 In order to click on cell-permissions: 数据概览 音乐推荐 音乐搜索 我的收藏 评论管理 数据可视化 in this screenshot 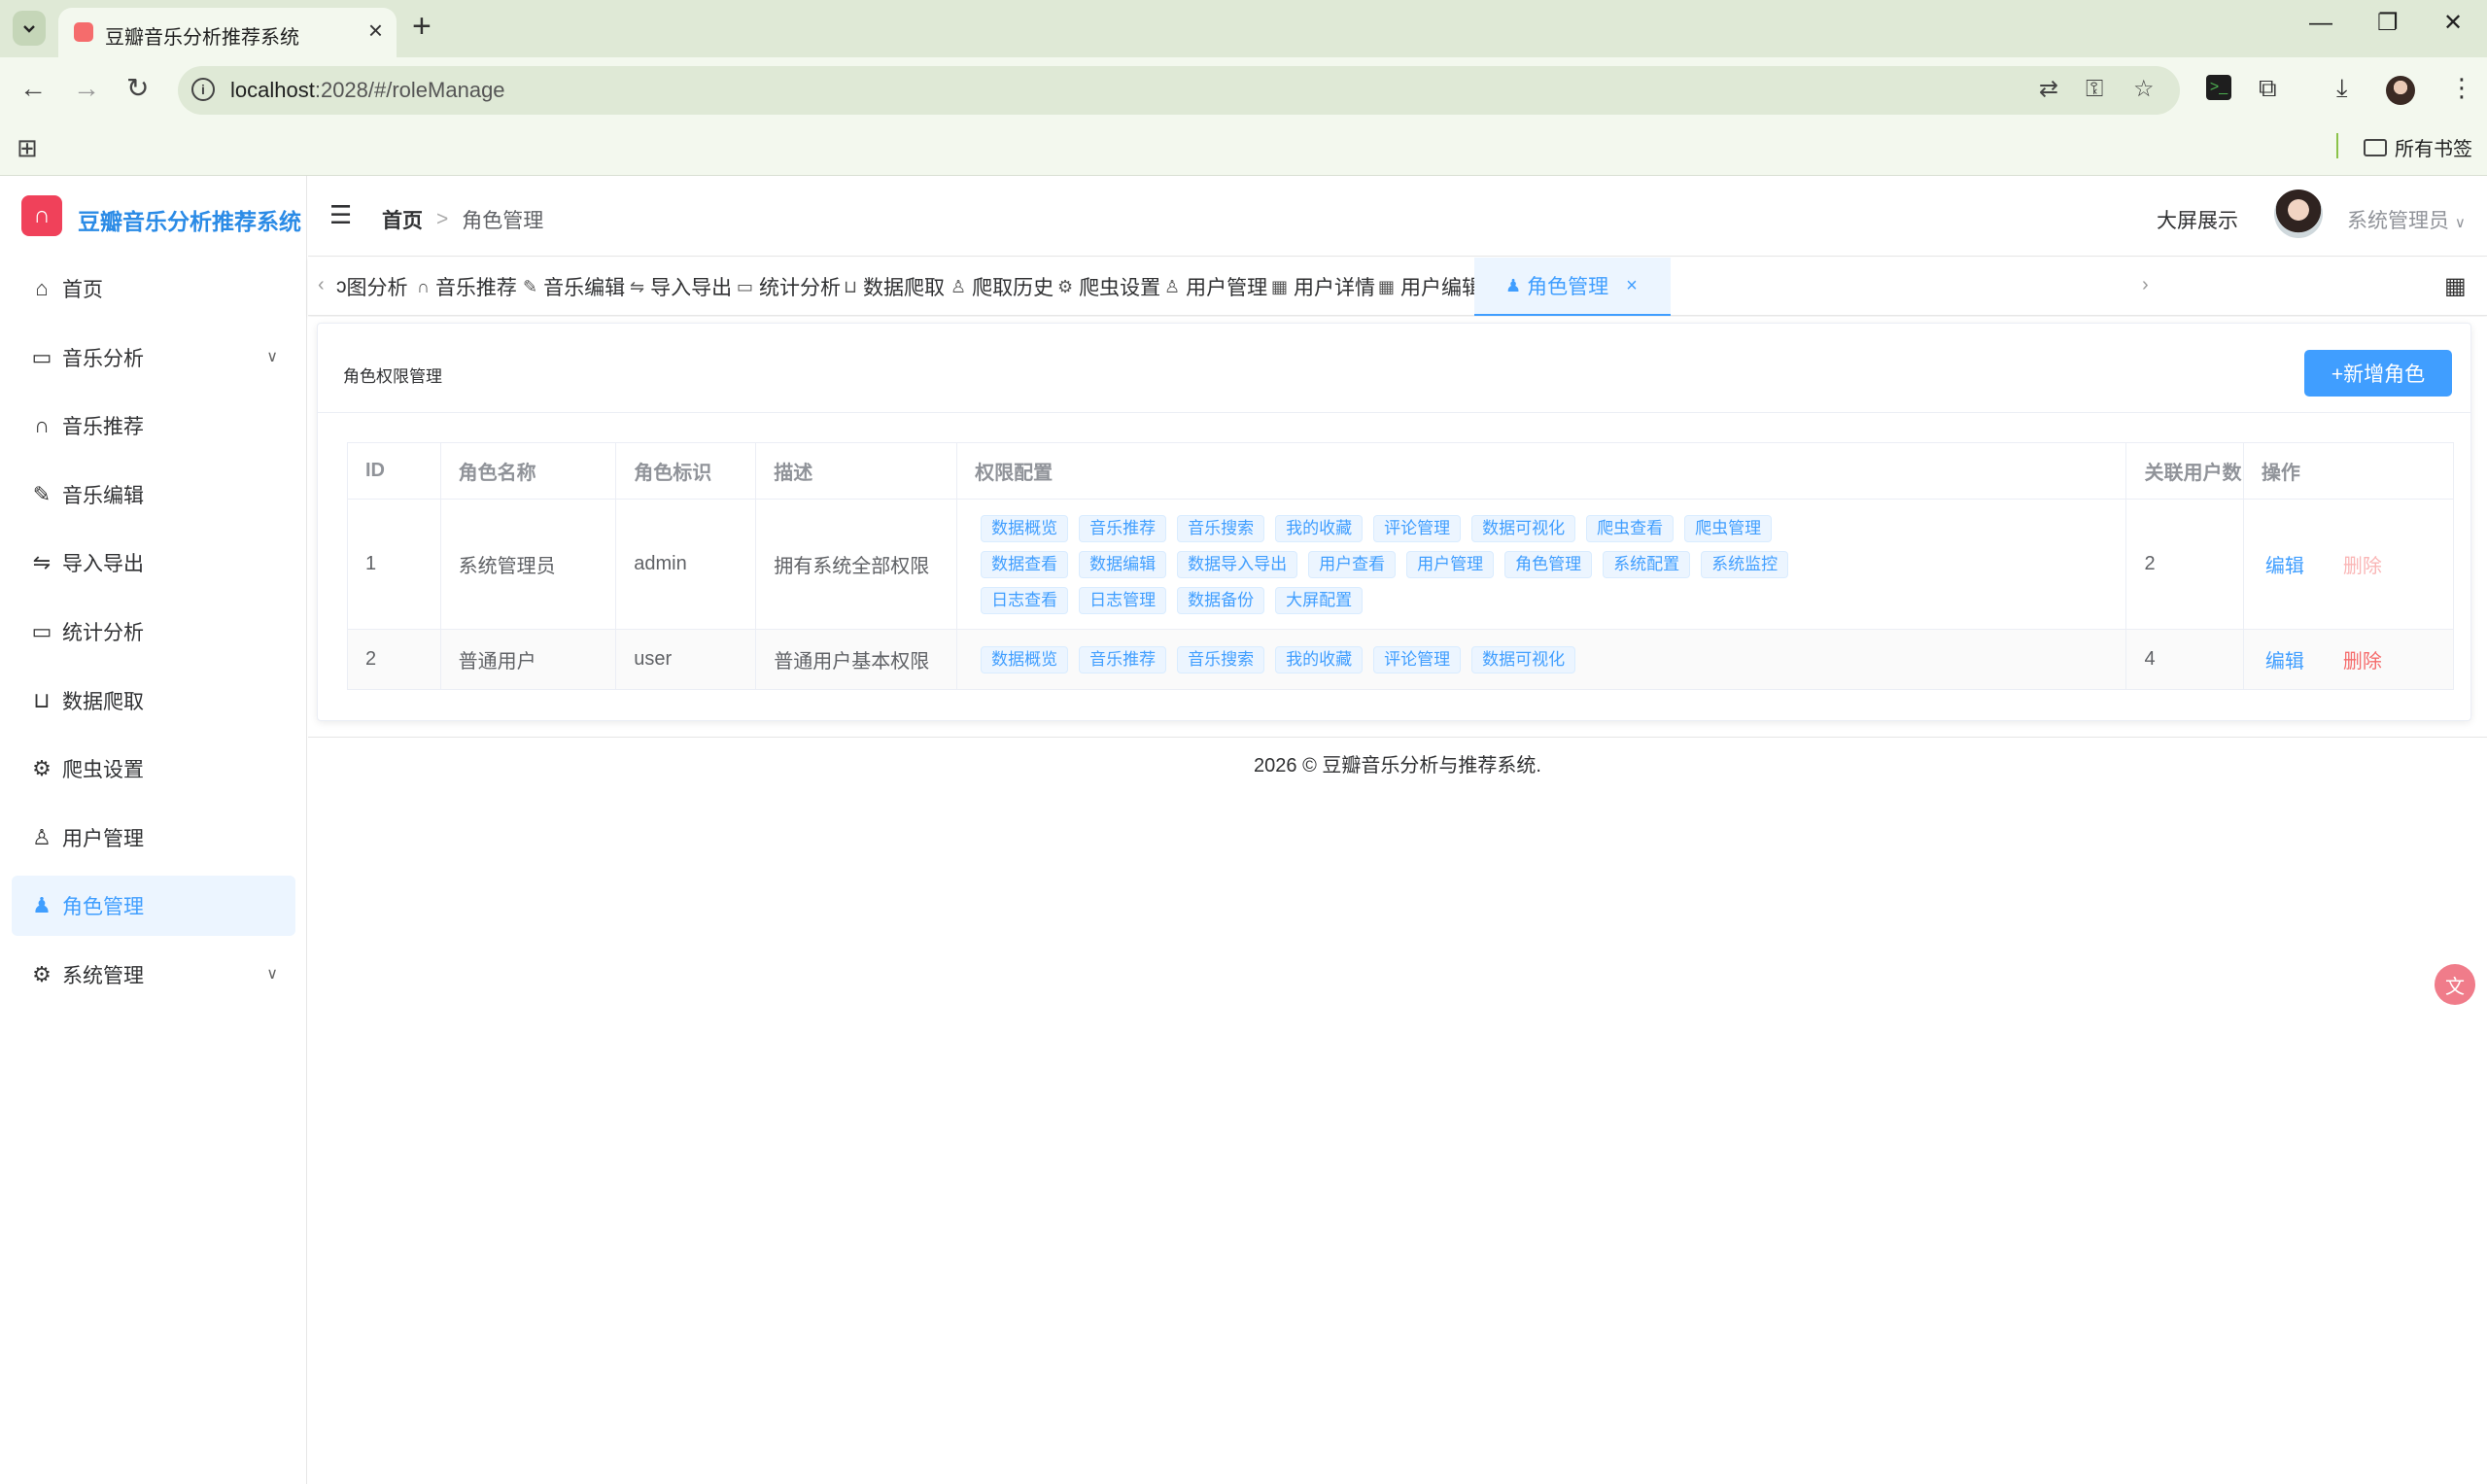, I will do `click(1541, 659)`.